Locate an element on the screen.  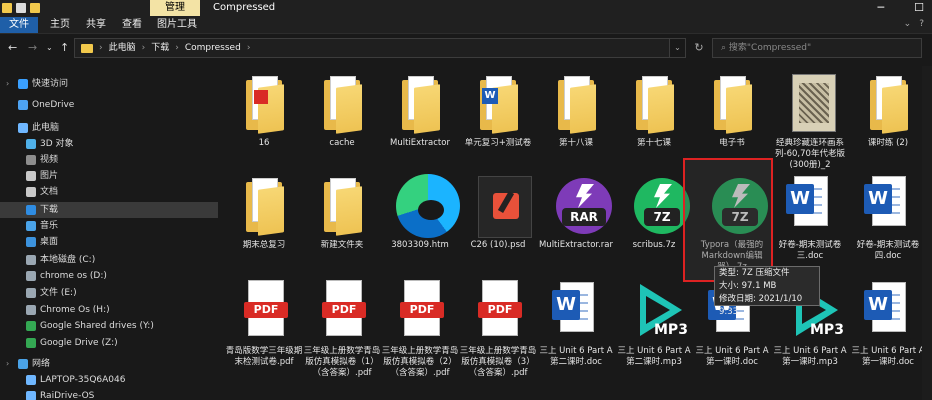
breadcrumb-downloads: 下载 is located at coordinates (160, 48).